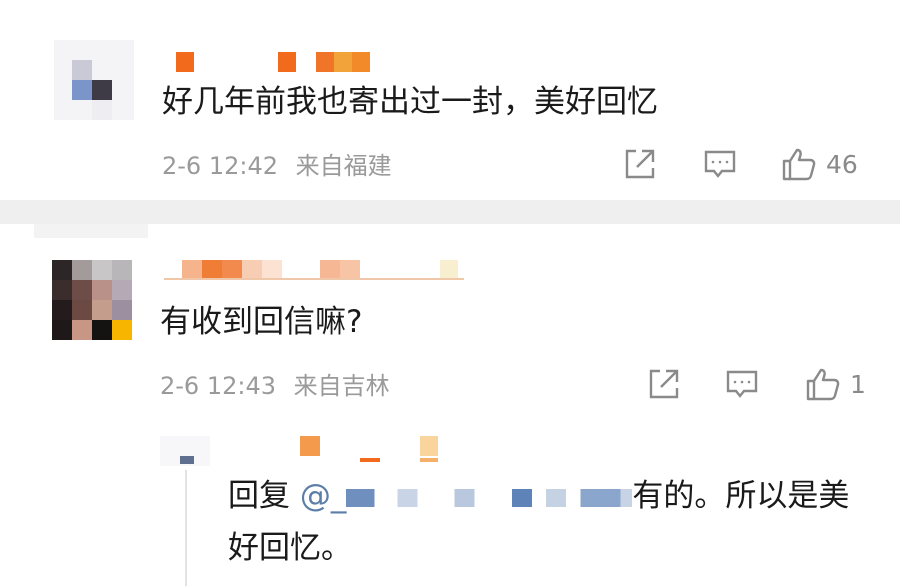 The width and height of the screenshot is (900, 586). Describe the element at coordinates (489, 497) in the screenshot. I see `masked-username` at that location.